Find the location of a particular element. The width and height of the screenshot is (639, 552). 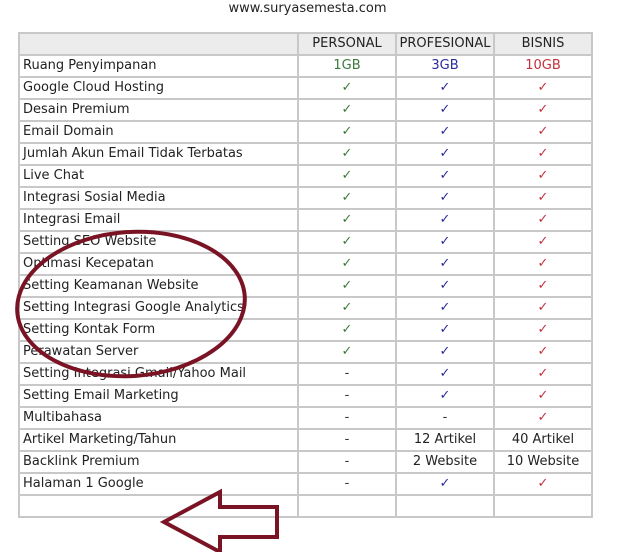

table-row is located at coordinates (305, 506).